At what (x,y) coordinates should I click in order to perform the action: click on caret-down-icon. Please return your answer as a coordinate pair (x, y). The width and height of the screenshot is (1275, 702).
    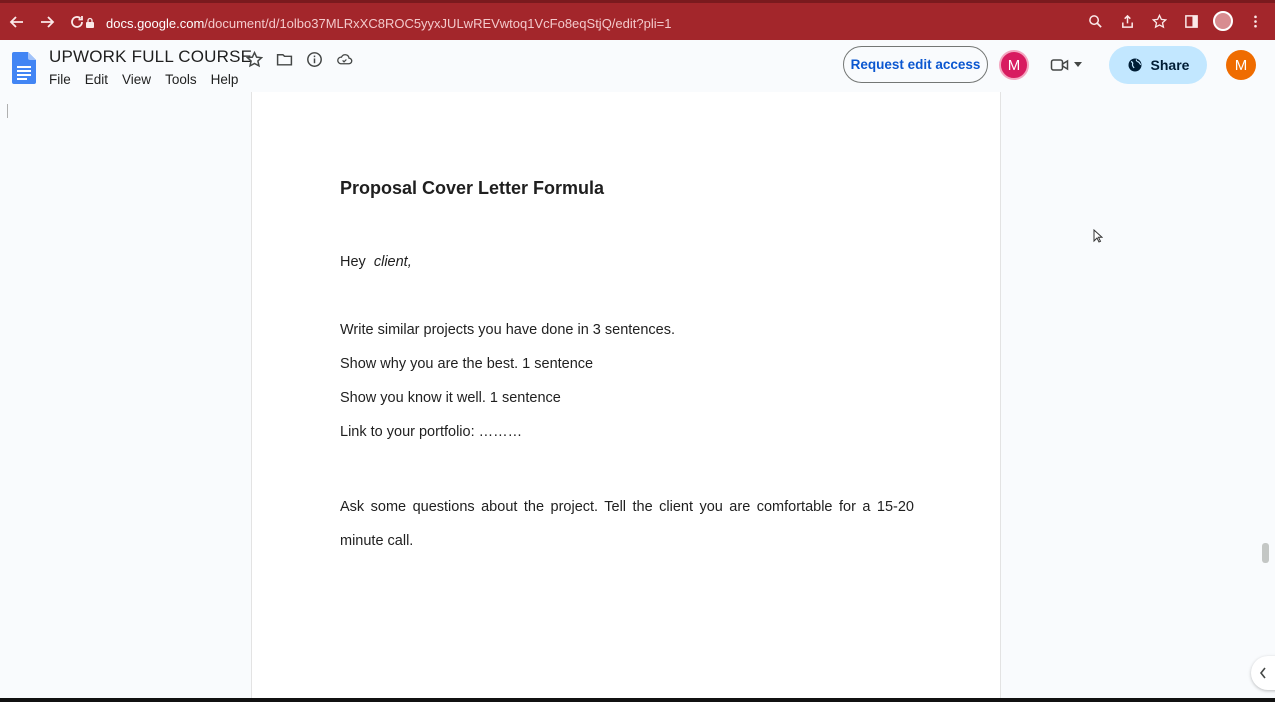
    Looking at the image, I should click on (1078, 64).